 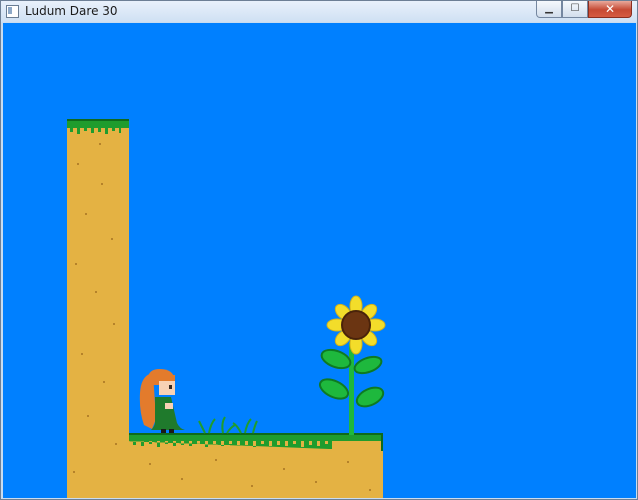 I want to click on minimize-icon: ▁, so click(x=549, y=8).